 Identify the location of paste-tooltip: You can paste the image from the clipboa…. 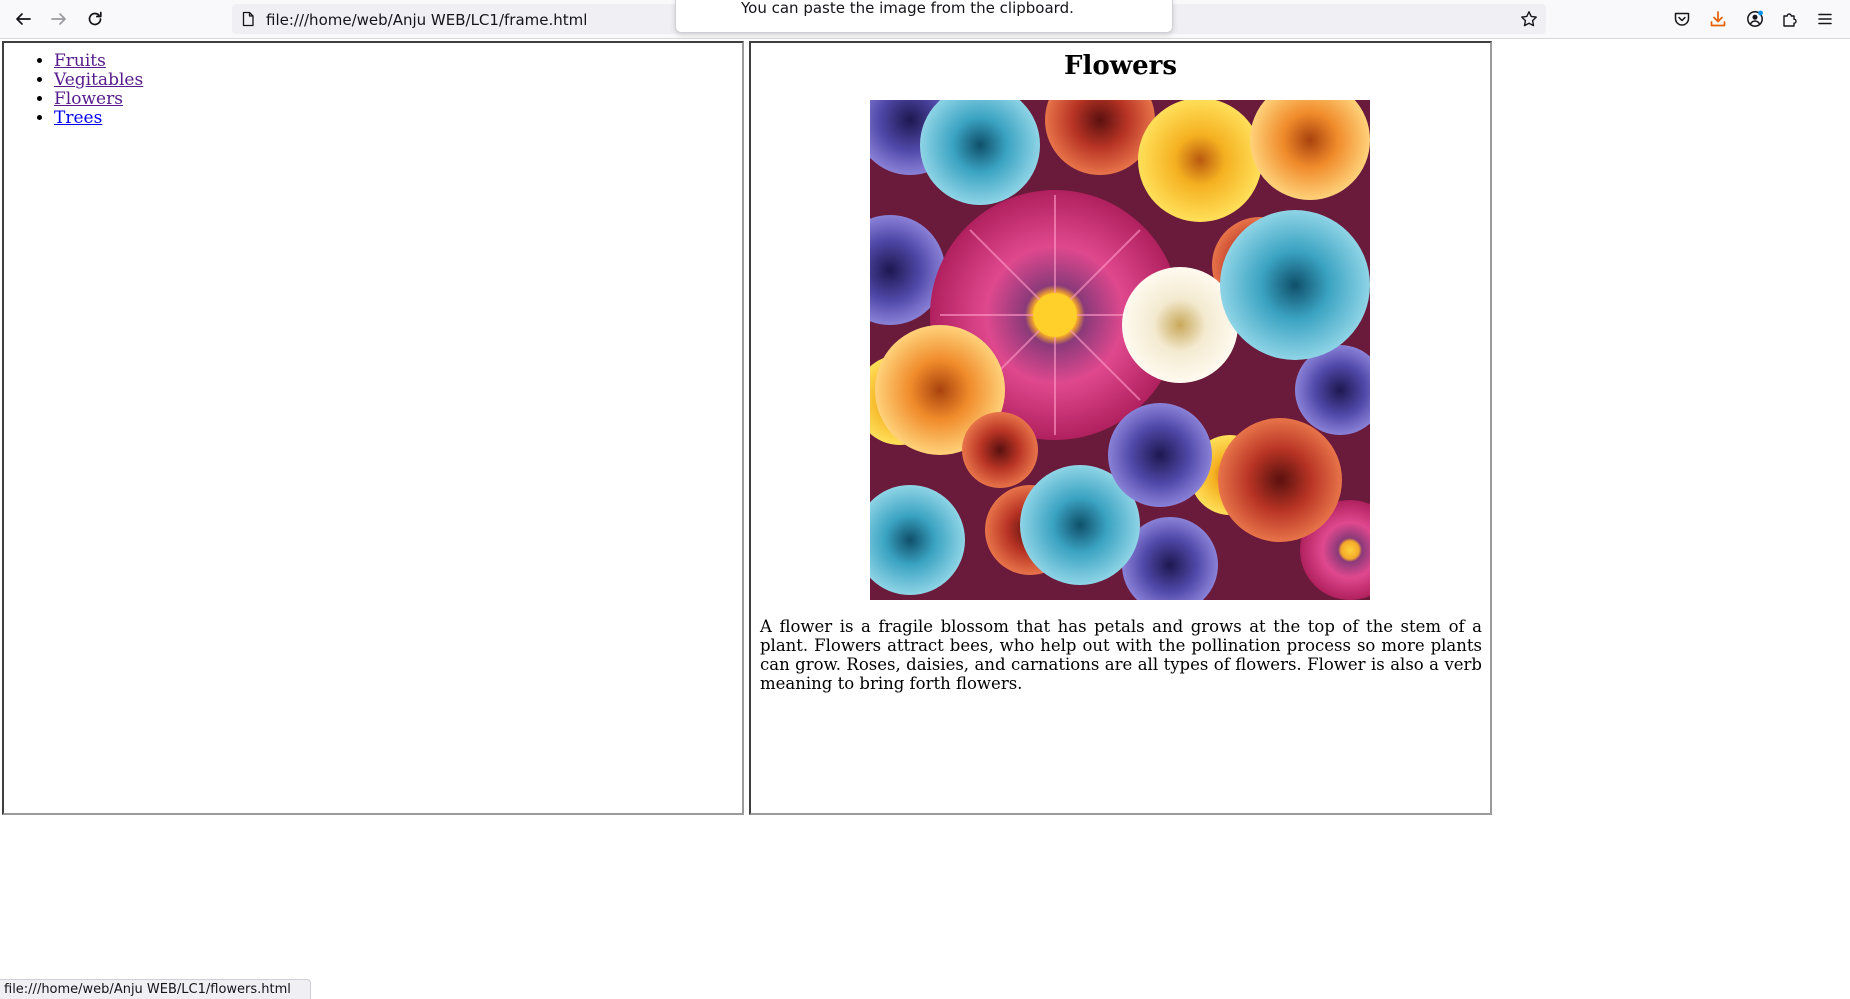
(924, 16).